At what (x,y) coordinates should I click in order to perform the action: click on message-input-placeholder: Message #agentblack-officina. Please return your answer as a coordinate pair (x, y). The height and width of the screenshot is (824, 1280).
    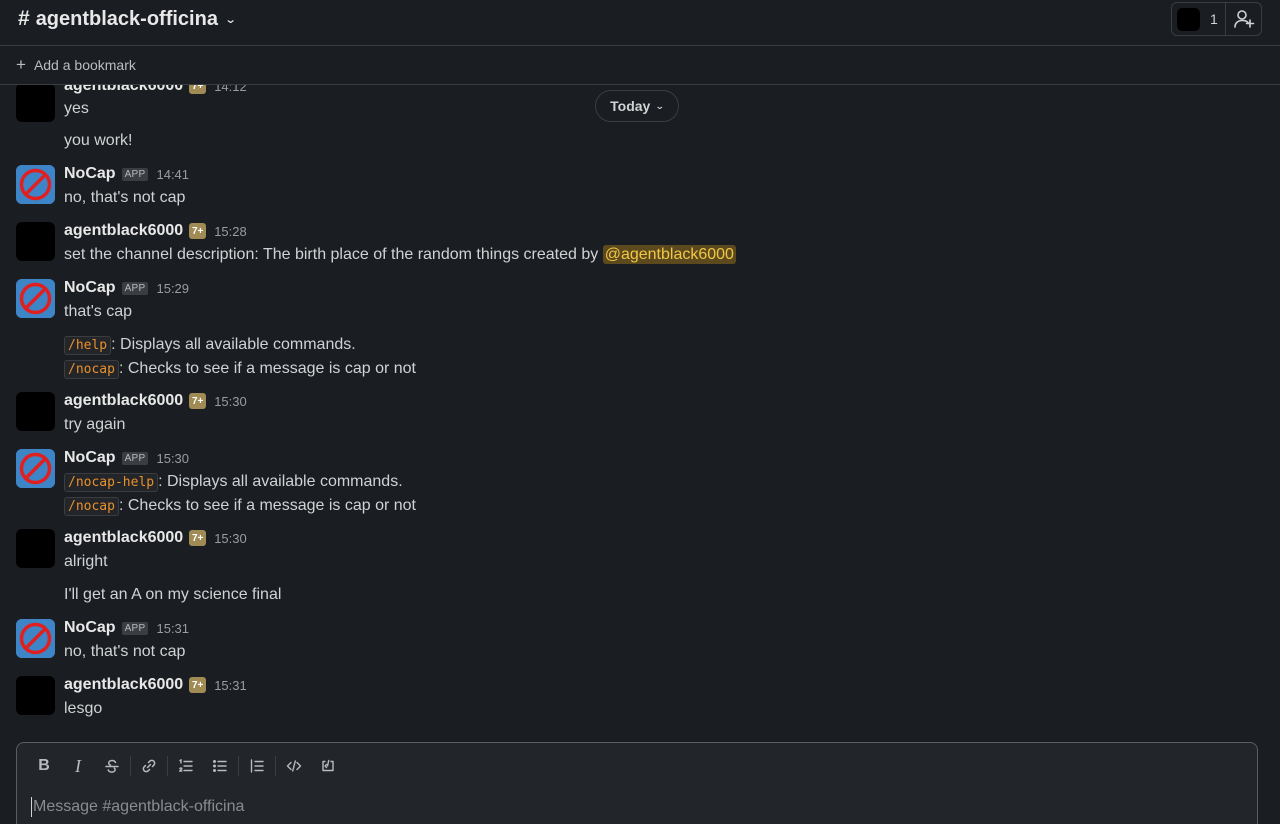
    Looking at the image, I should click on (139, 806).